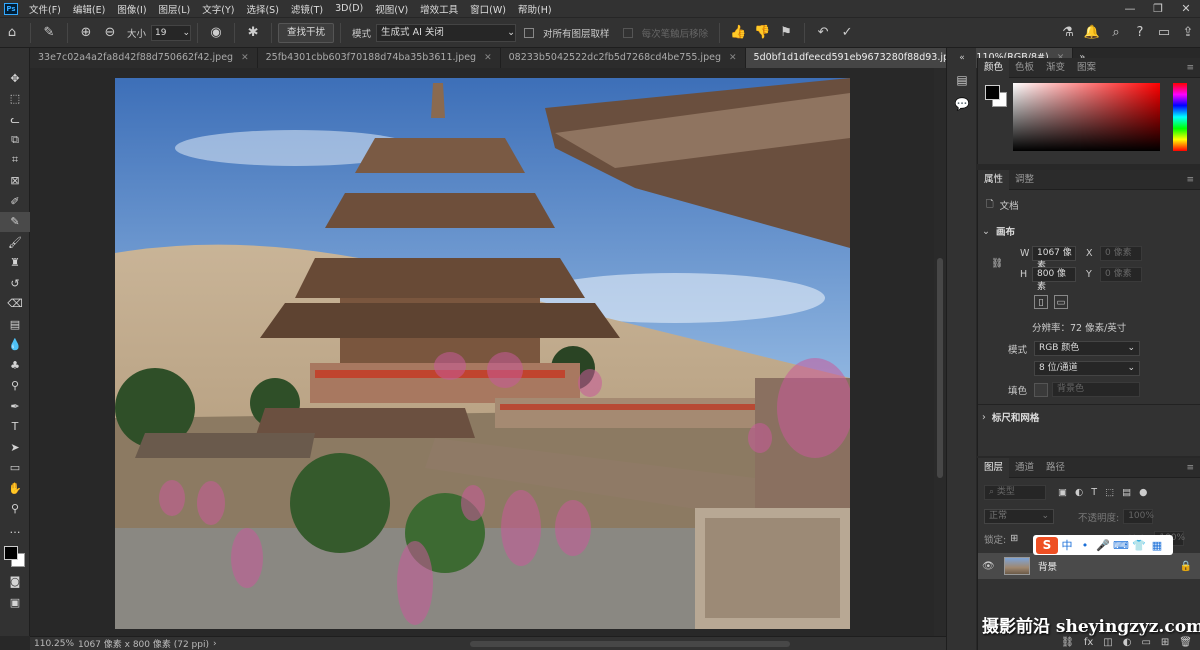 The width and height of the screenshot is (1200, 650). What do you see at coordinates (1024, 68) in the screenshot?
I see `tab-swatches: 色板` at bounding box center [1024, 68].